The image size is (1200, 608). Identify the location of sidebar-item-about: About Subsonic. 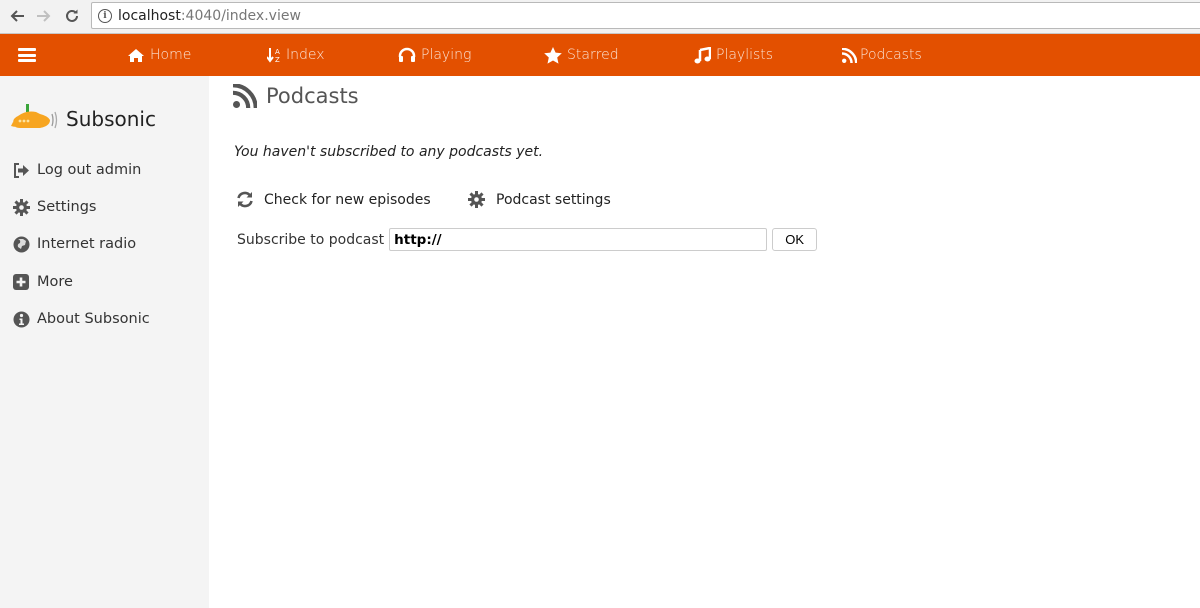
(81, 319).